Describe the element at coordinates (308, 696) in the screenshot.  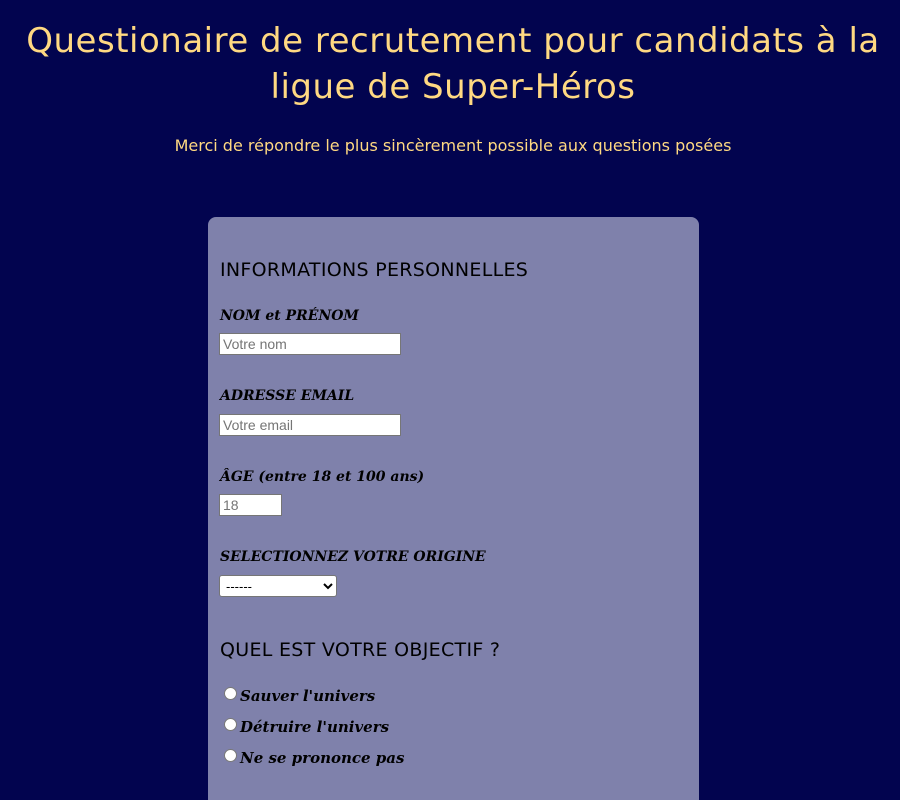
I see `objective-option-label: Sauver l'univers` at that location.